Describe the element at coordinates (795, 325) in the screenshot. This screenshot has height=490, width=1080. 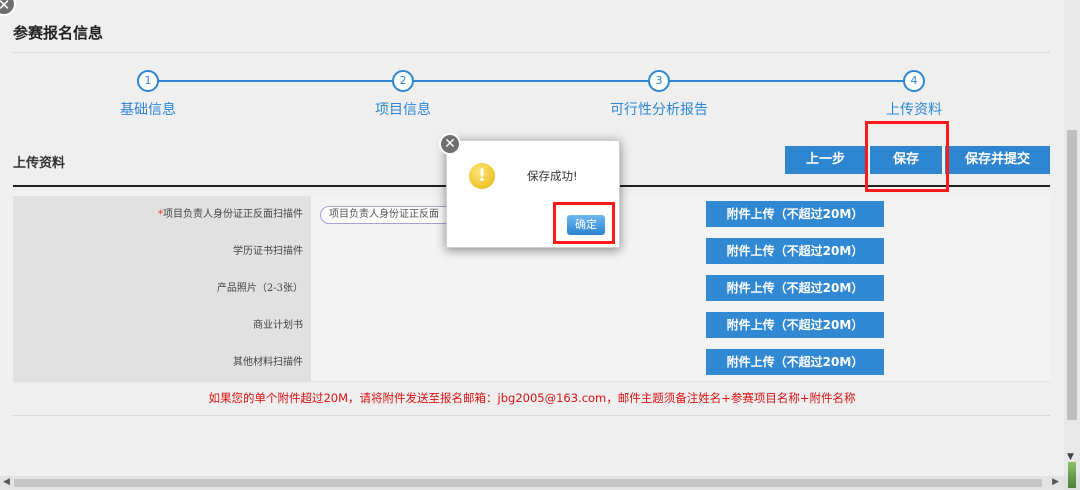
I see `upload-button-business-plan: 附件上传（不超过20M）` at that location.